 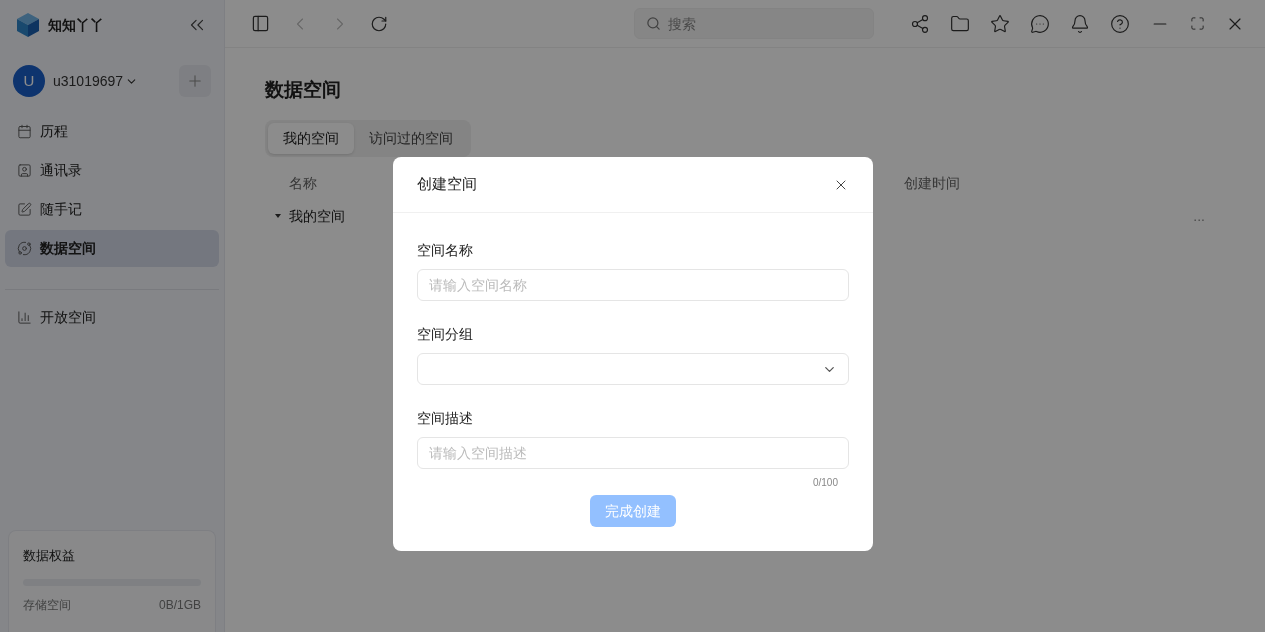 What do you see at coordinates (303, 90) in the screenshot?
I see `page-title: 数据空间` at bounding box center [303, 90].